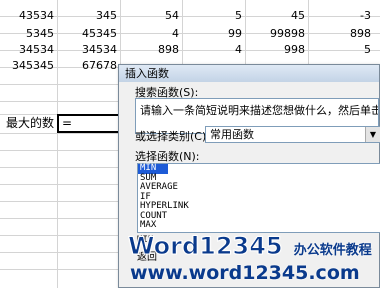  I want to click on category-value: 常用函数, so click(232, 134).